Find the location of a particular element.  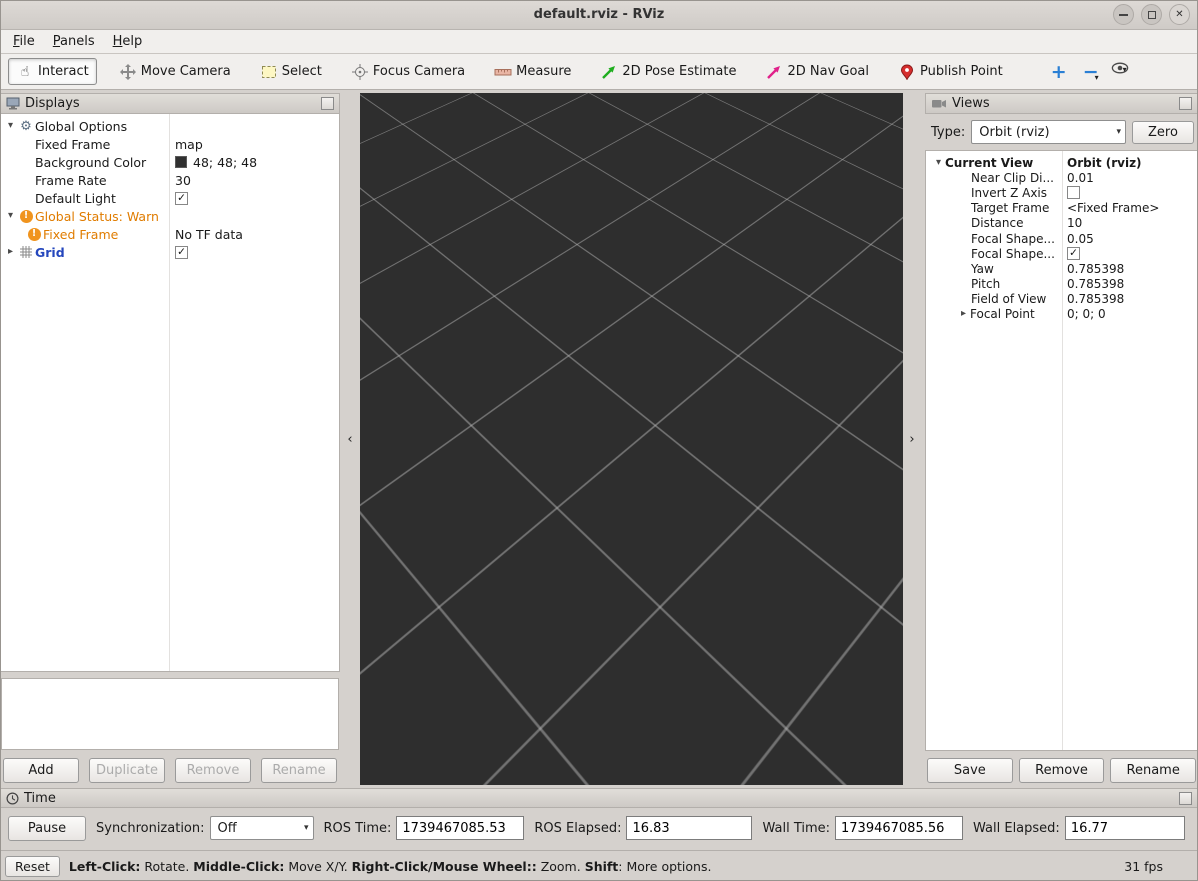

add-display-button: Add is located at coordinates (41, 770).